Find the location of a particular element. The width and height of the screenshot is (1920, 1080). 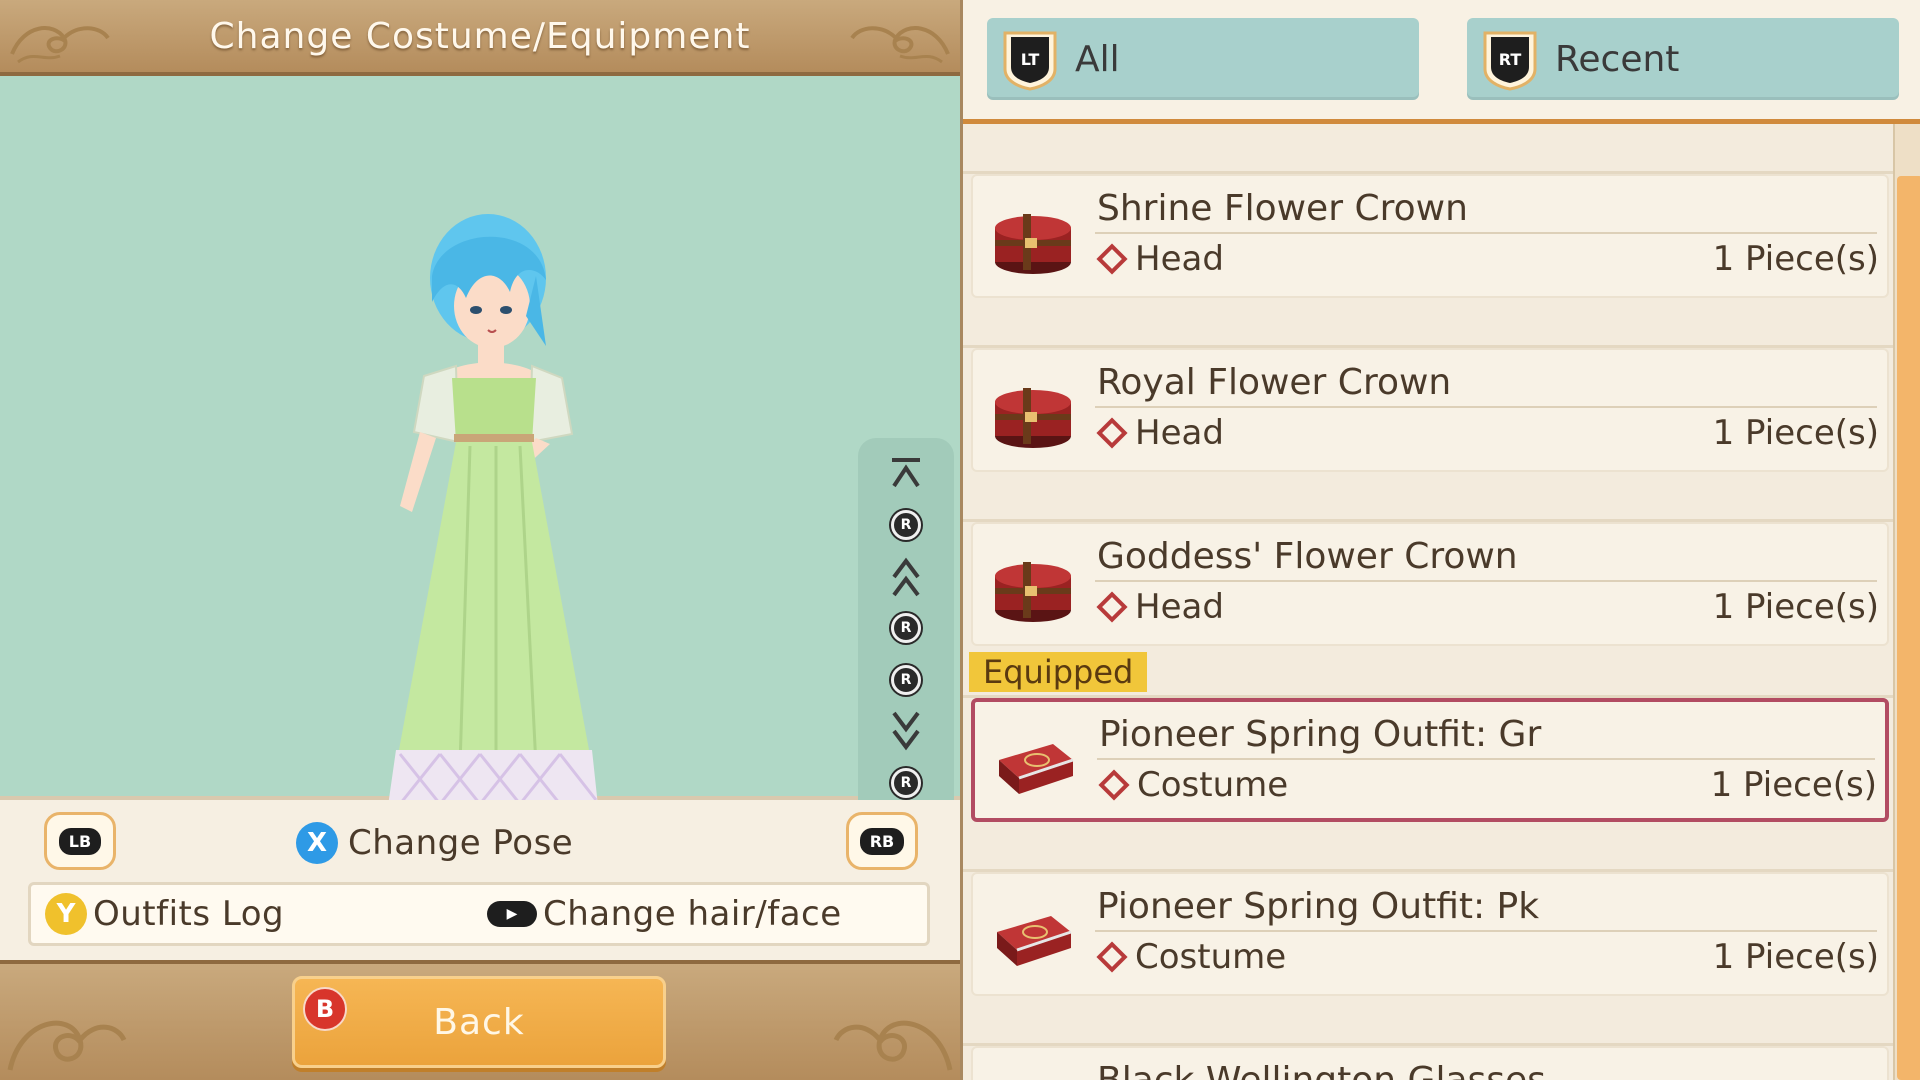

character-model is located at coordinates (493, 522).